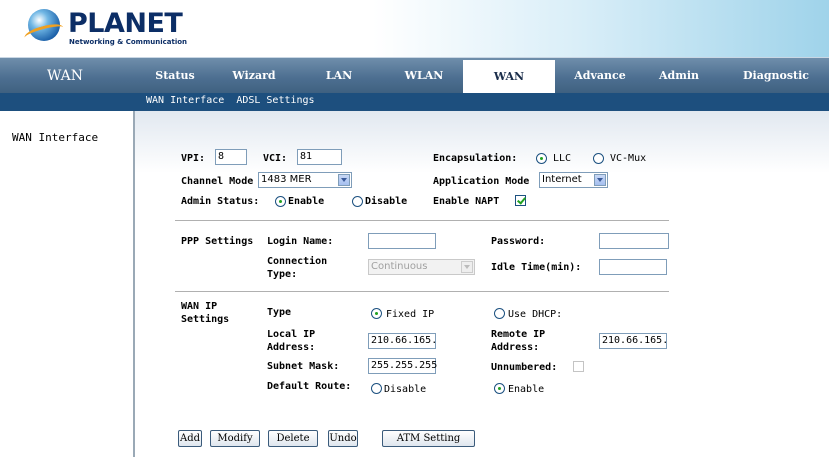  Describe the element at coordinates (633, 341) in the screenshot. I see `remote-ip-input: 210.66.165.` at that location.